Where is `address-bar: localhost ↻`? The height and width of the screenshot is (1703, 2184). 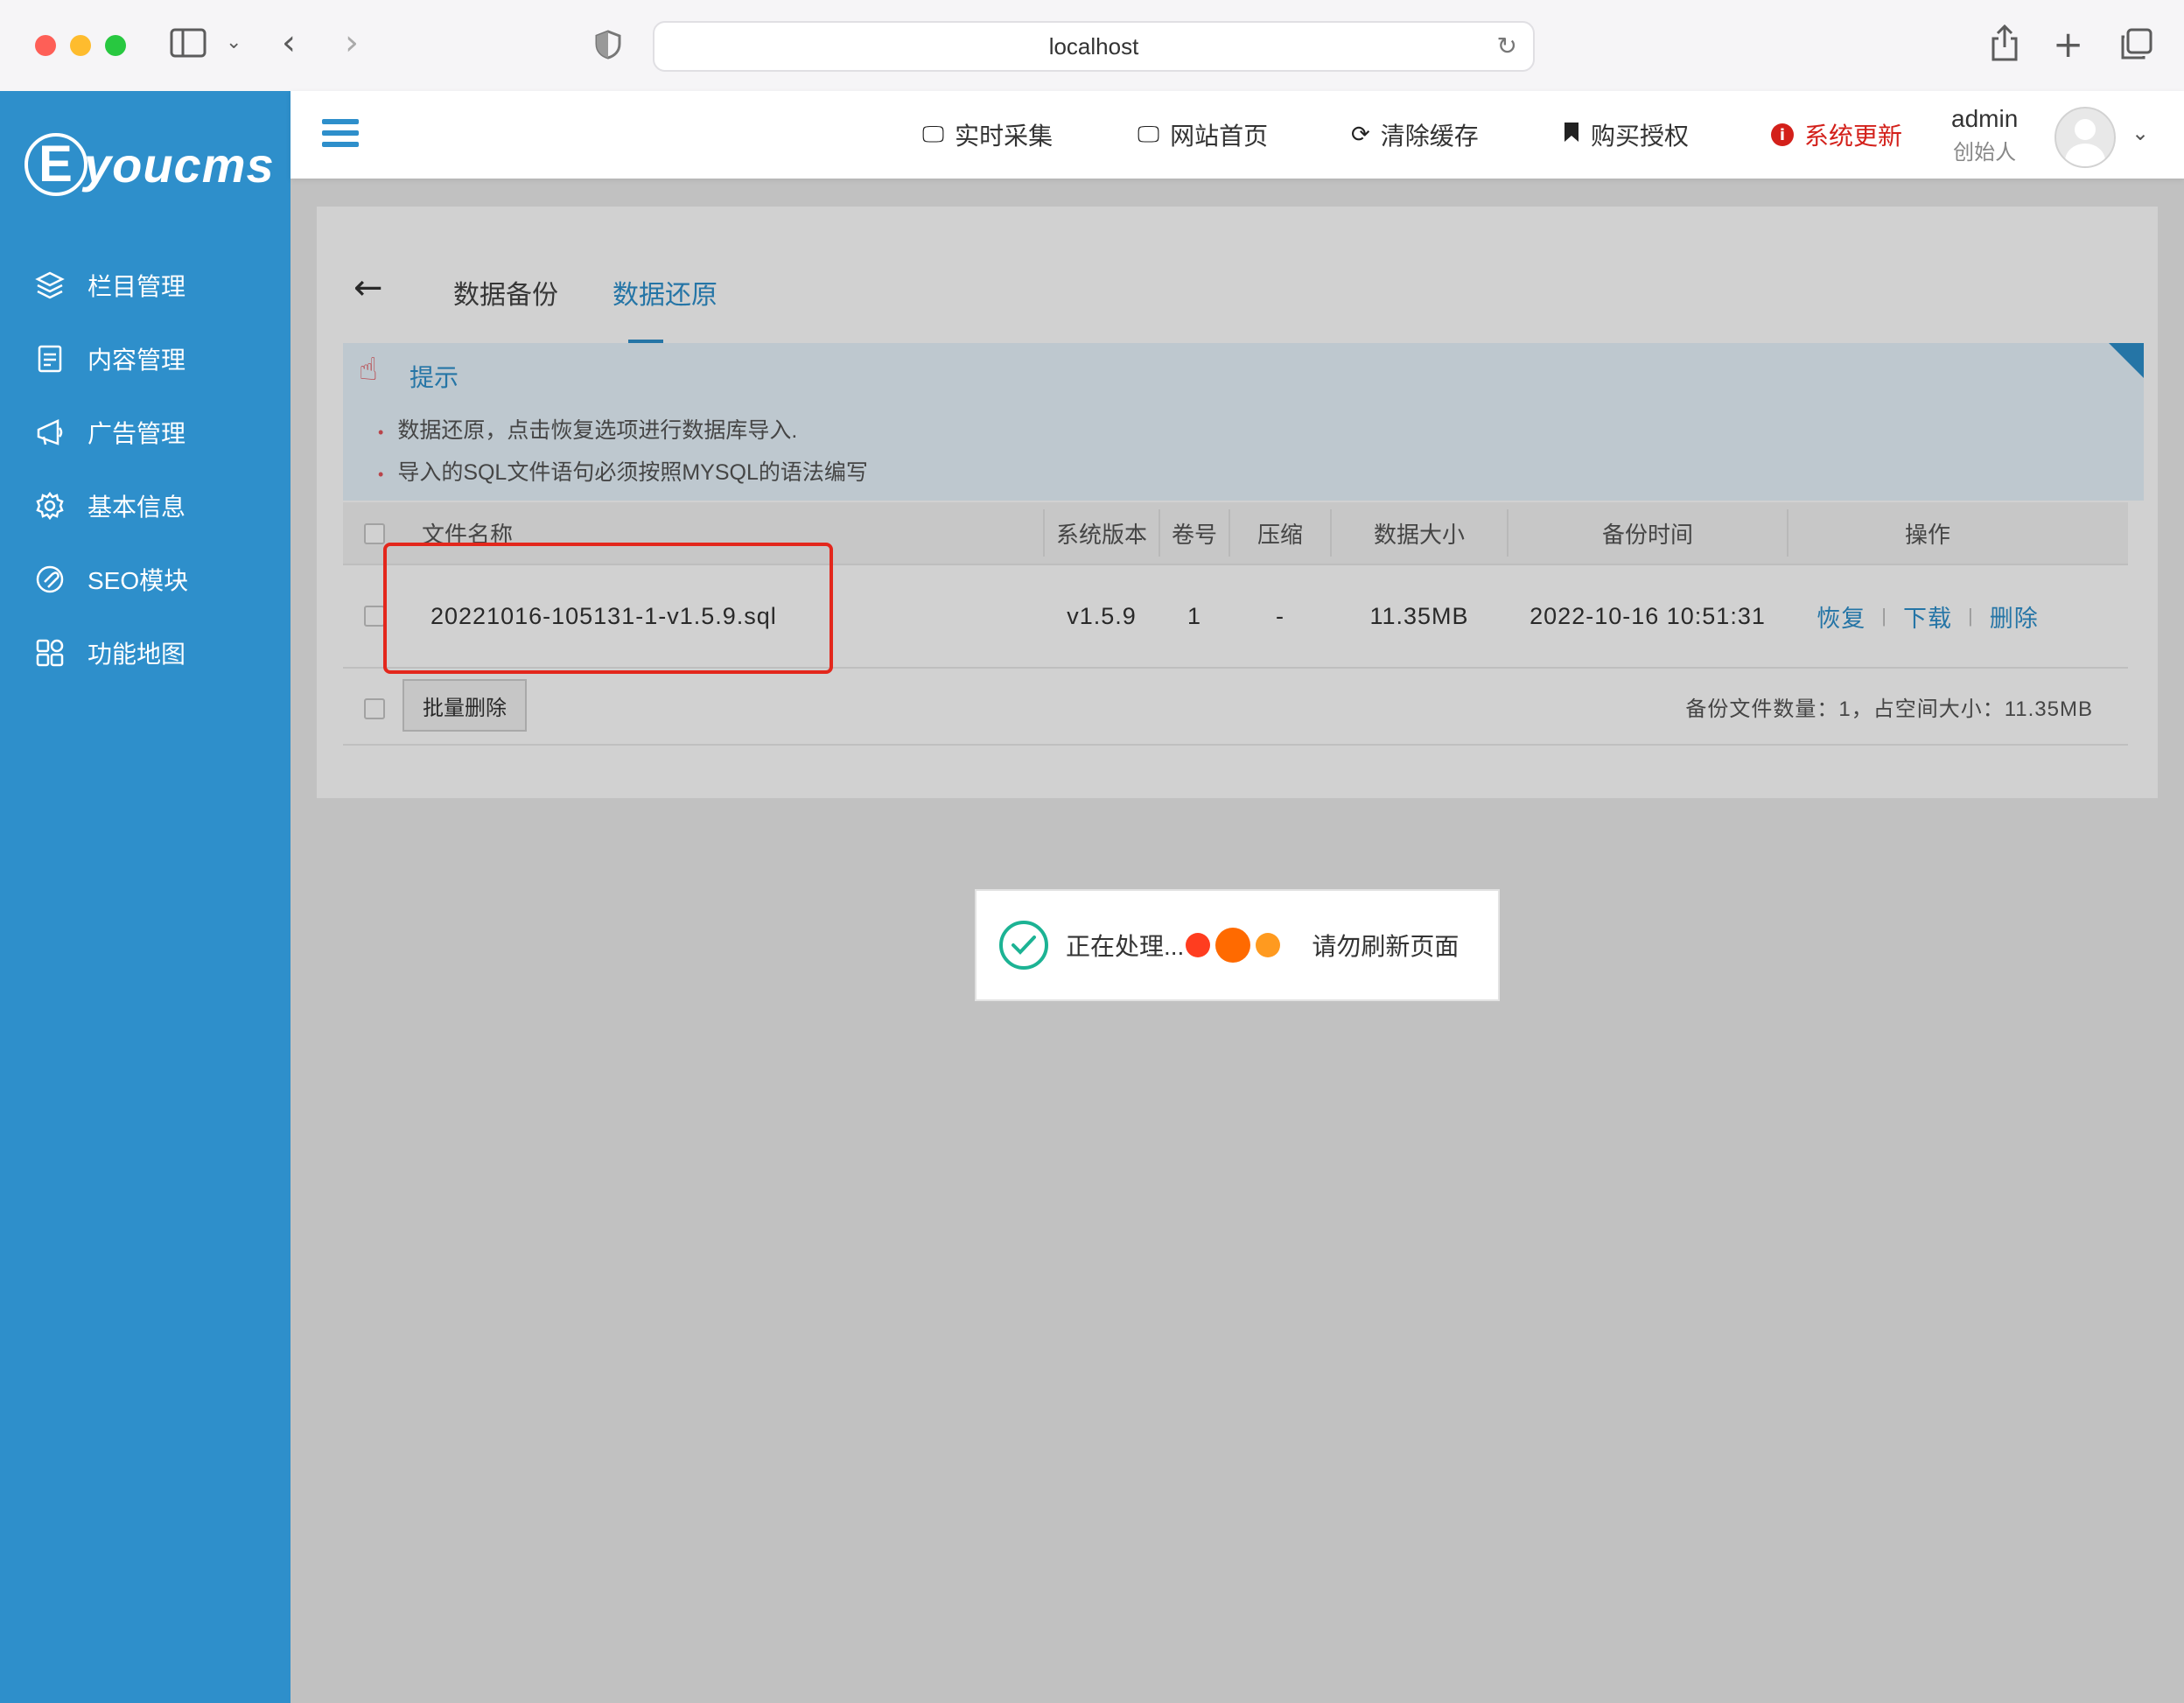 address-bar: localhost ↻ is located at coordinates (1094, 46).